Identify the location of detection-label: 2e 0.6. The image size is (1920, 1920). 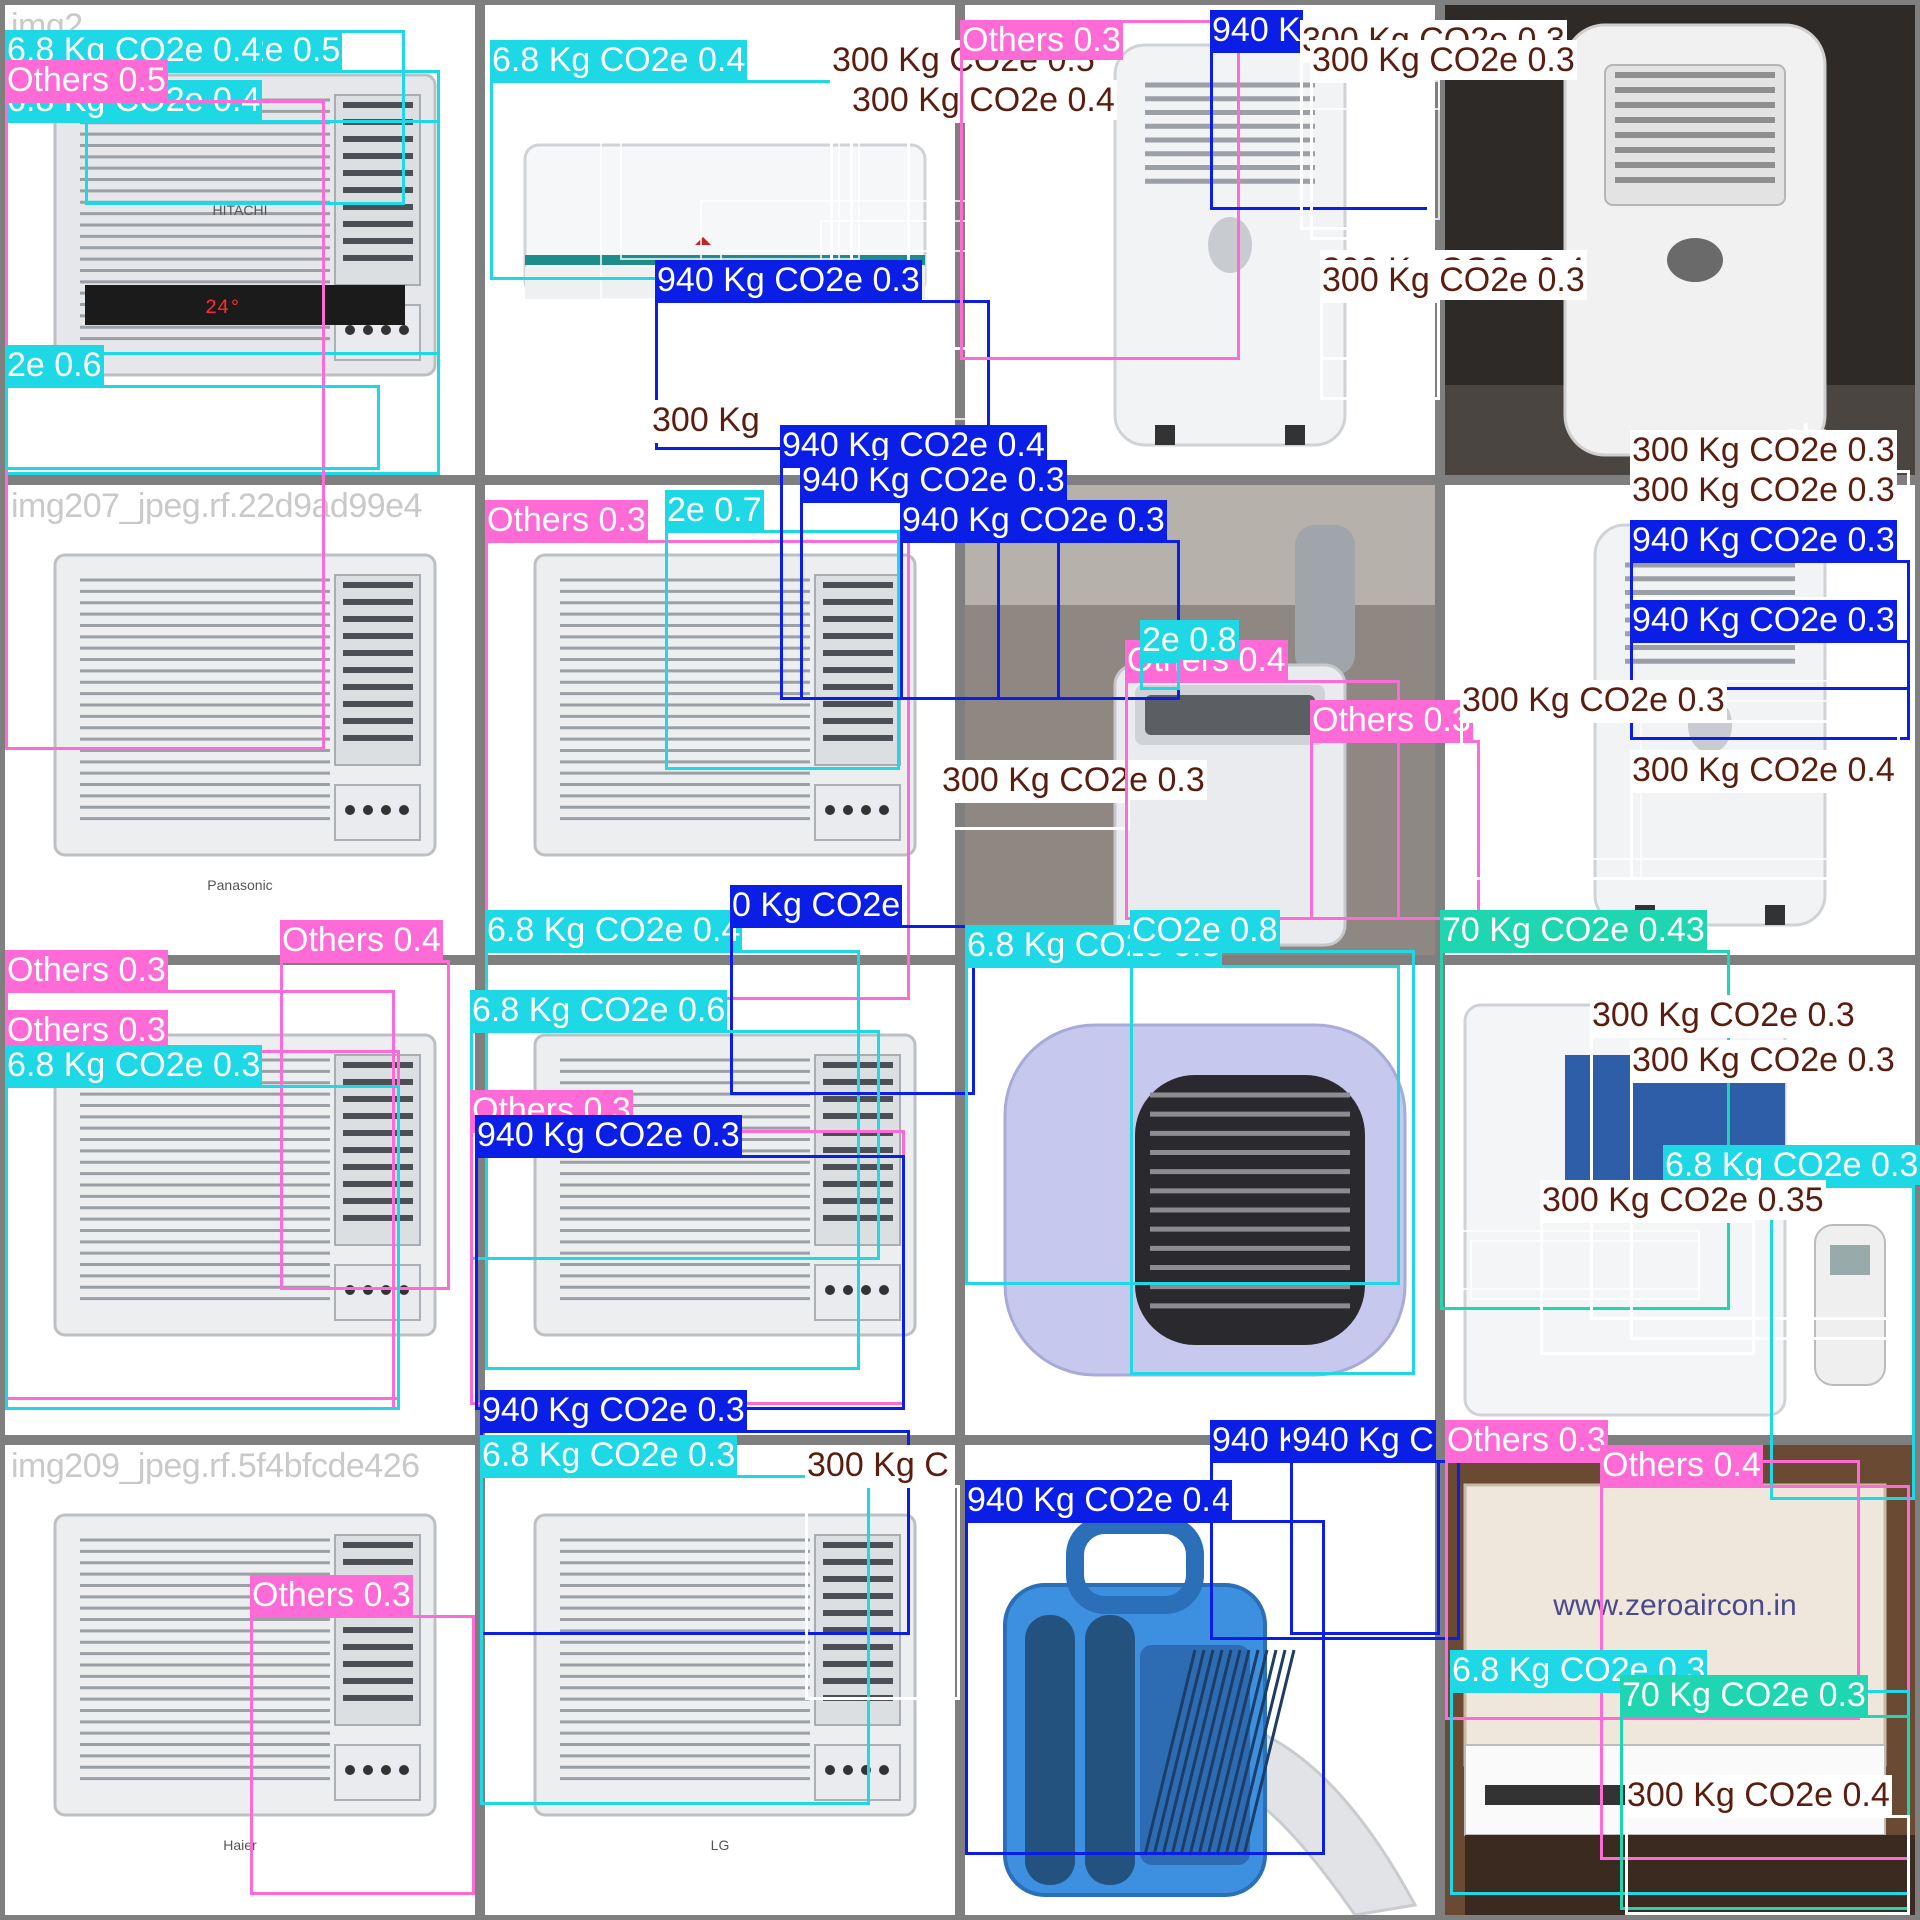
(54, 365).